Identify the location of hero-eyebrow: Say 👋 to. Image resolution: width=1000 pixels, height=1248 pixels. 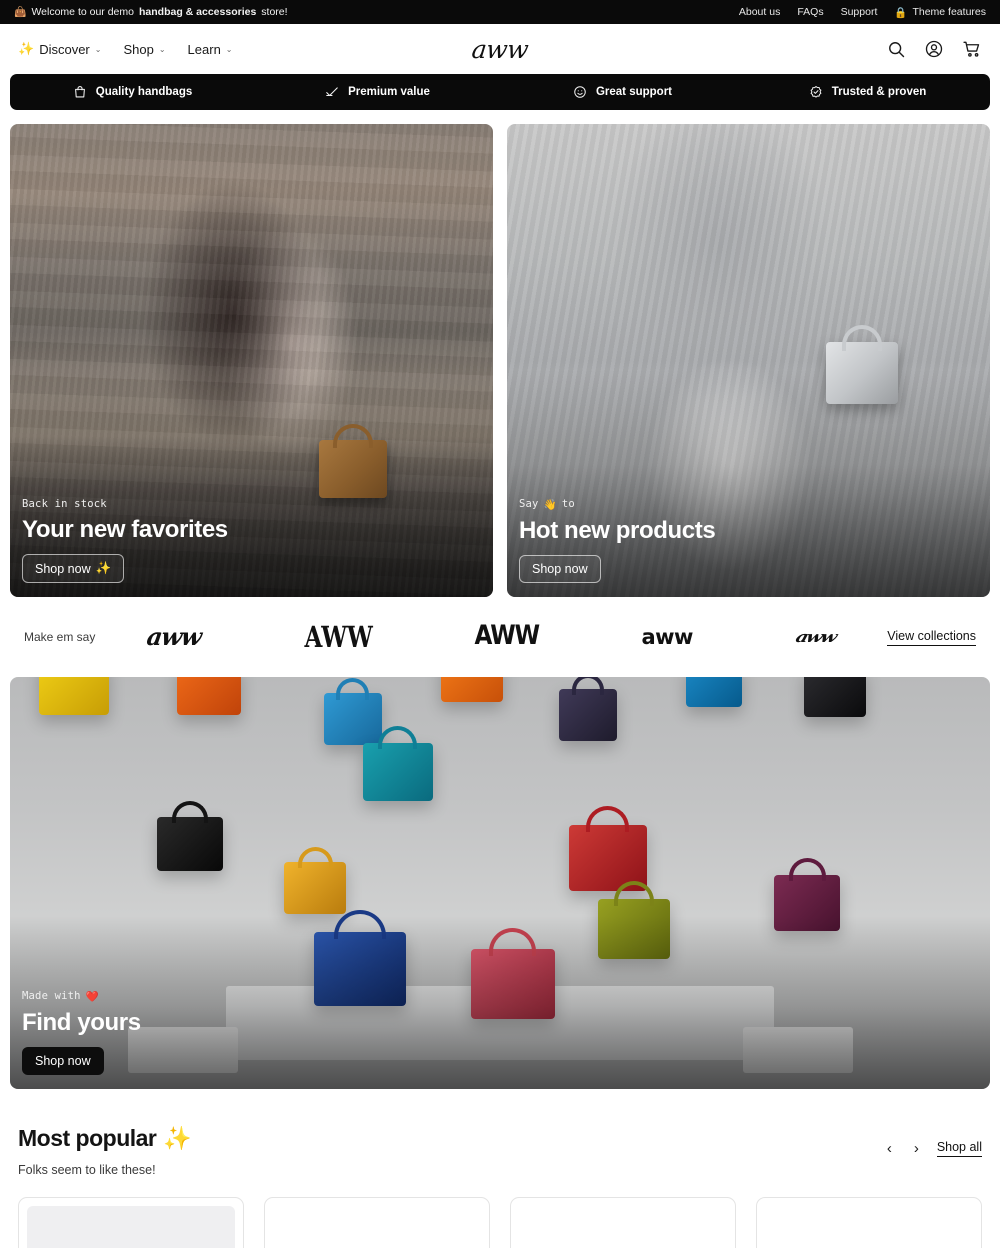
(617, 504).